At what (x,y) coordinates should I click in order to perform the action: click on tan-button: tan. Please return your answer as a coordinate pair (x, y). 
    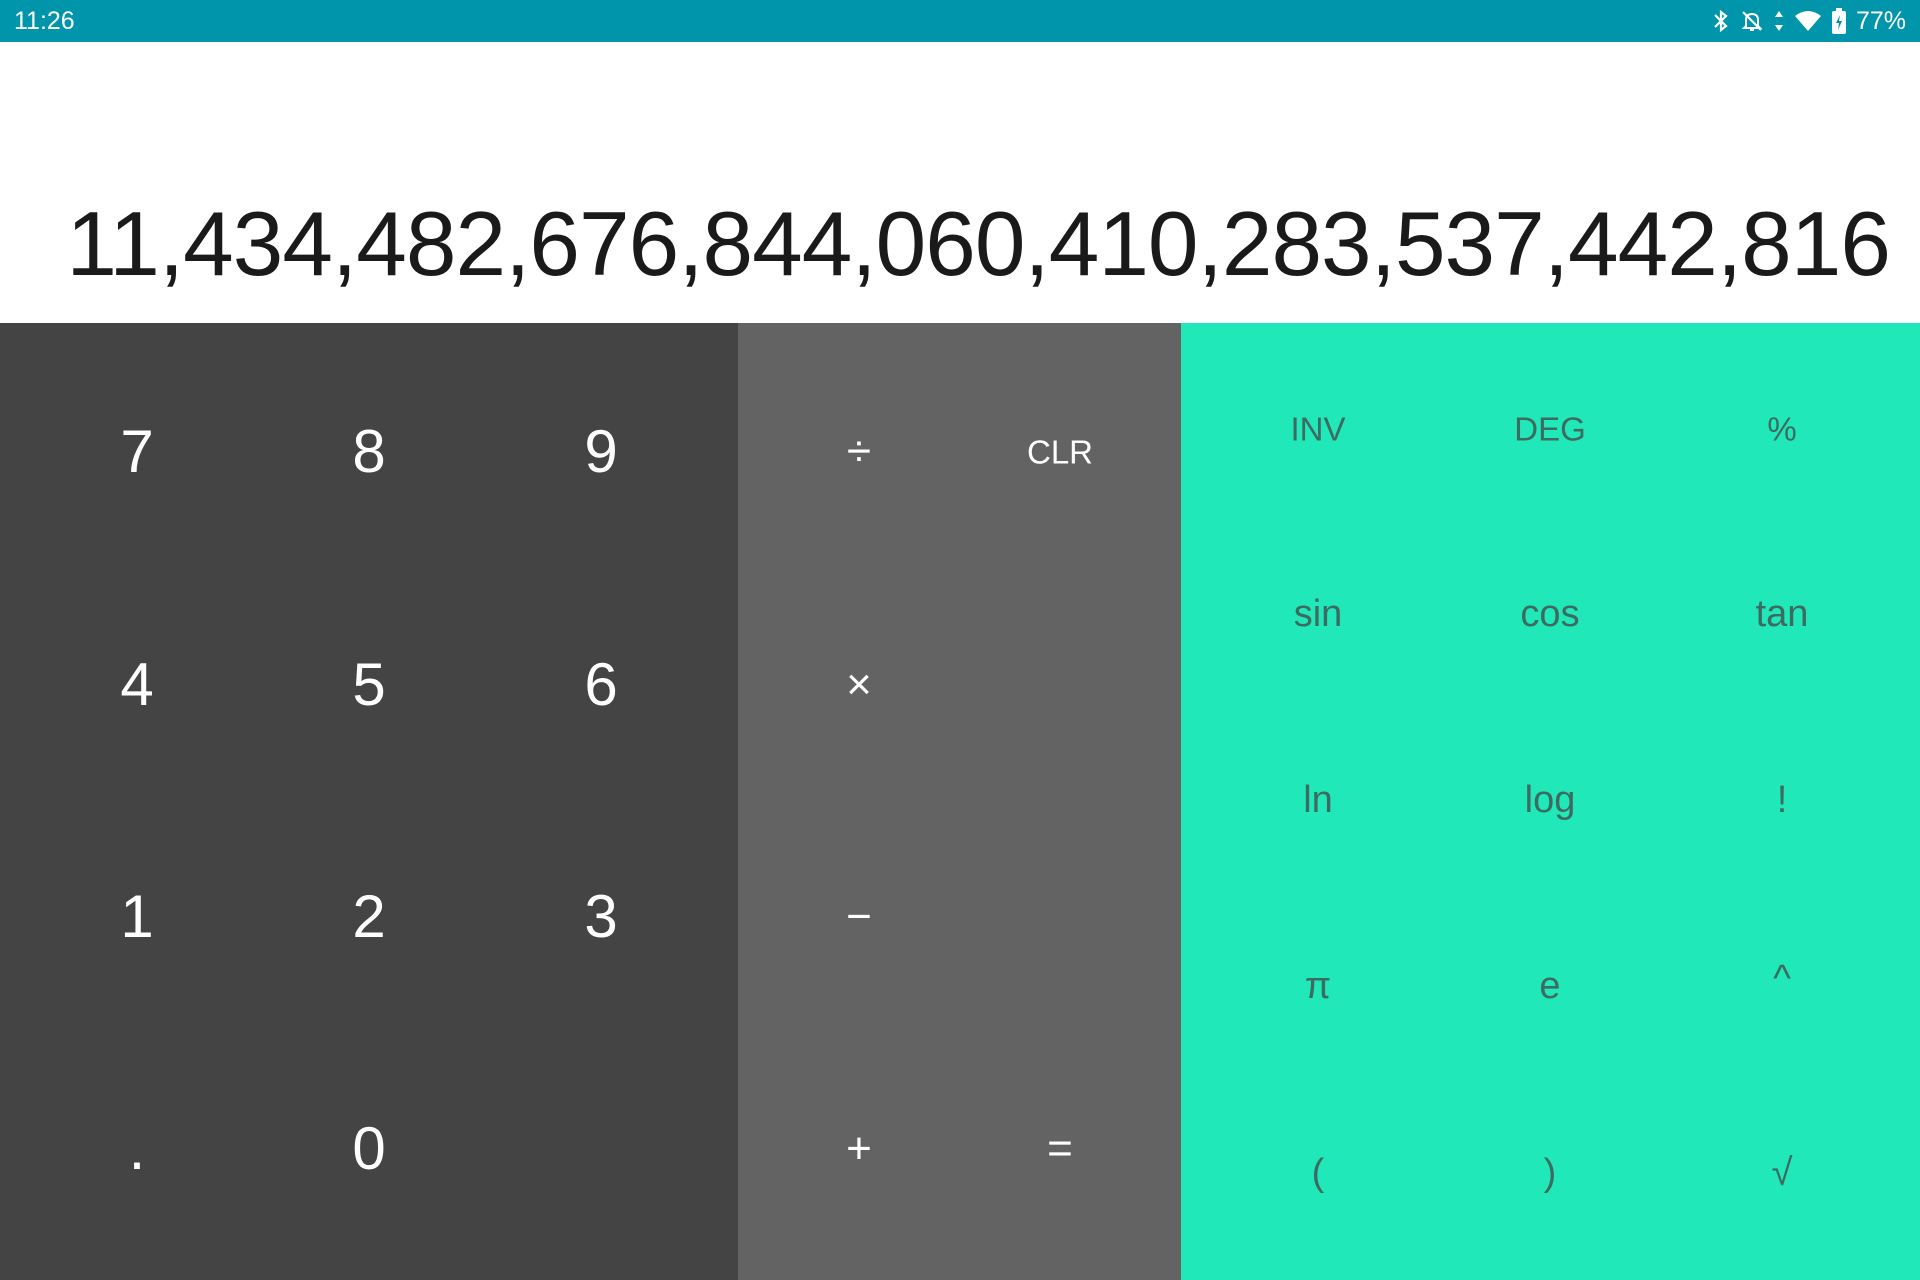
    Looking at the image, I should click on (1782, 614).